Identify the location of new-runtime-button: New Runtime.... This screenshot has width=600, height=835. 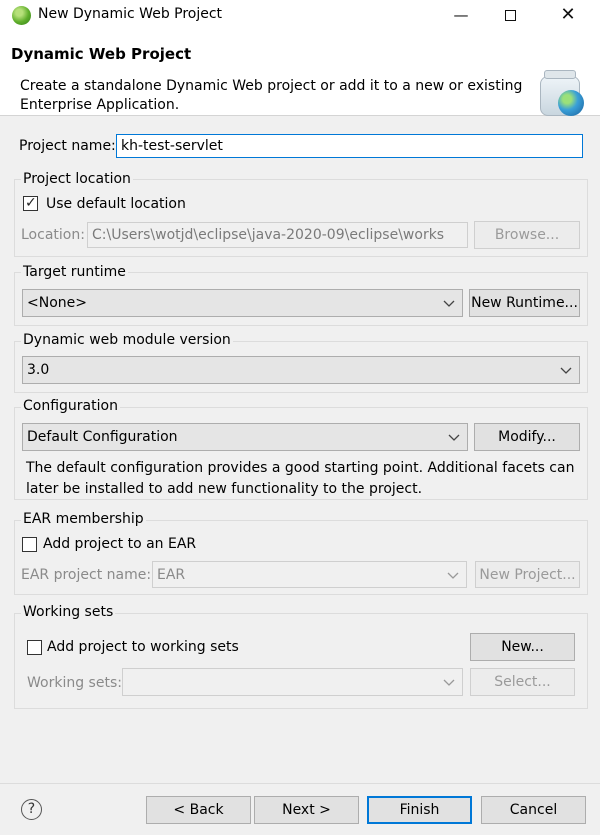
(524, 303).